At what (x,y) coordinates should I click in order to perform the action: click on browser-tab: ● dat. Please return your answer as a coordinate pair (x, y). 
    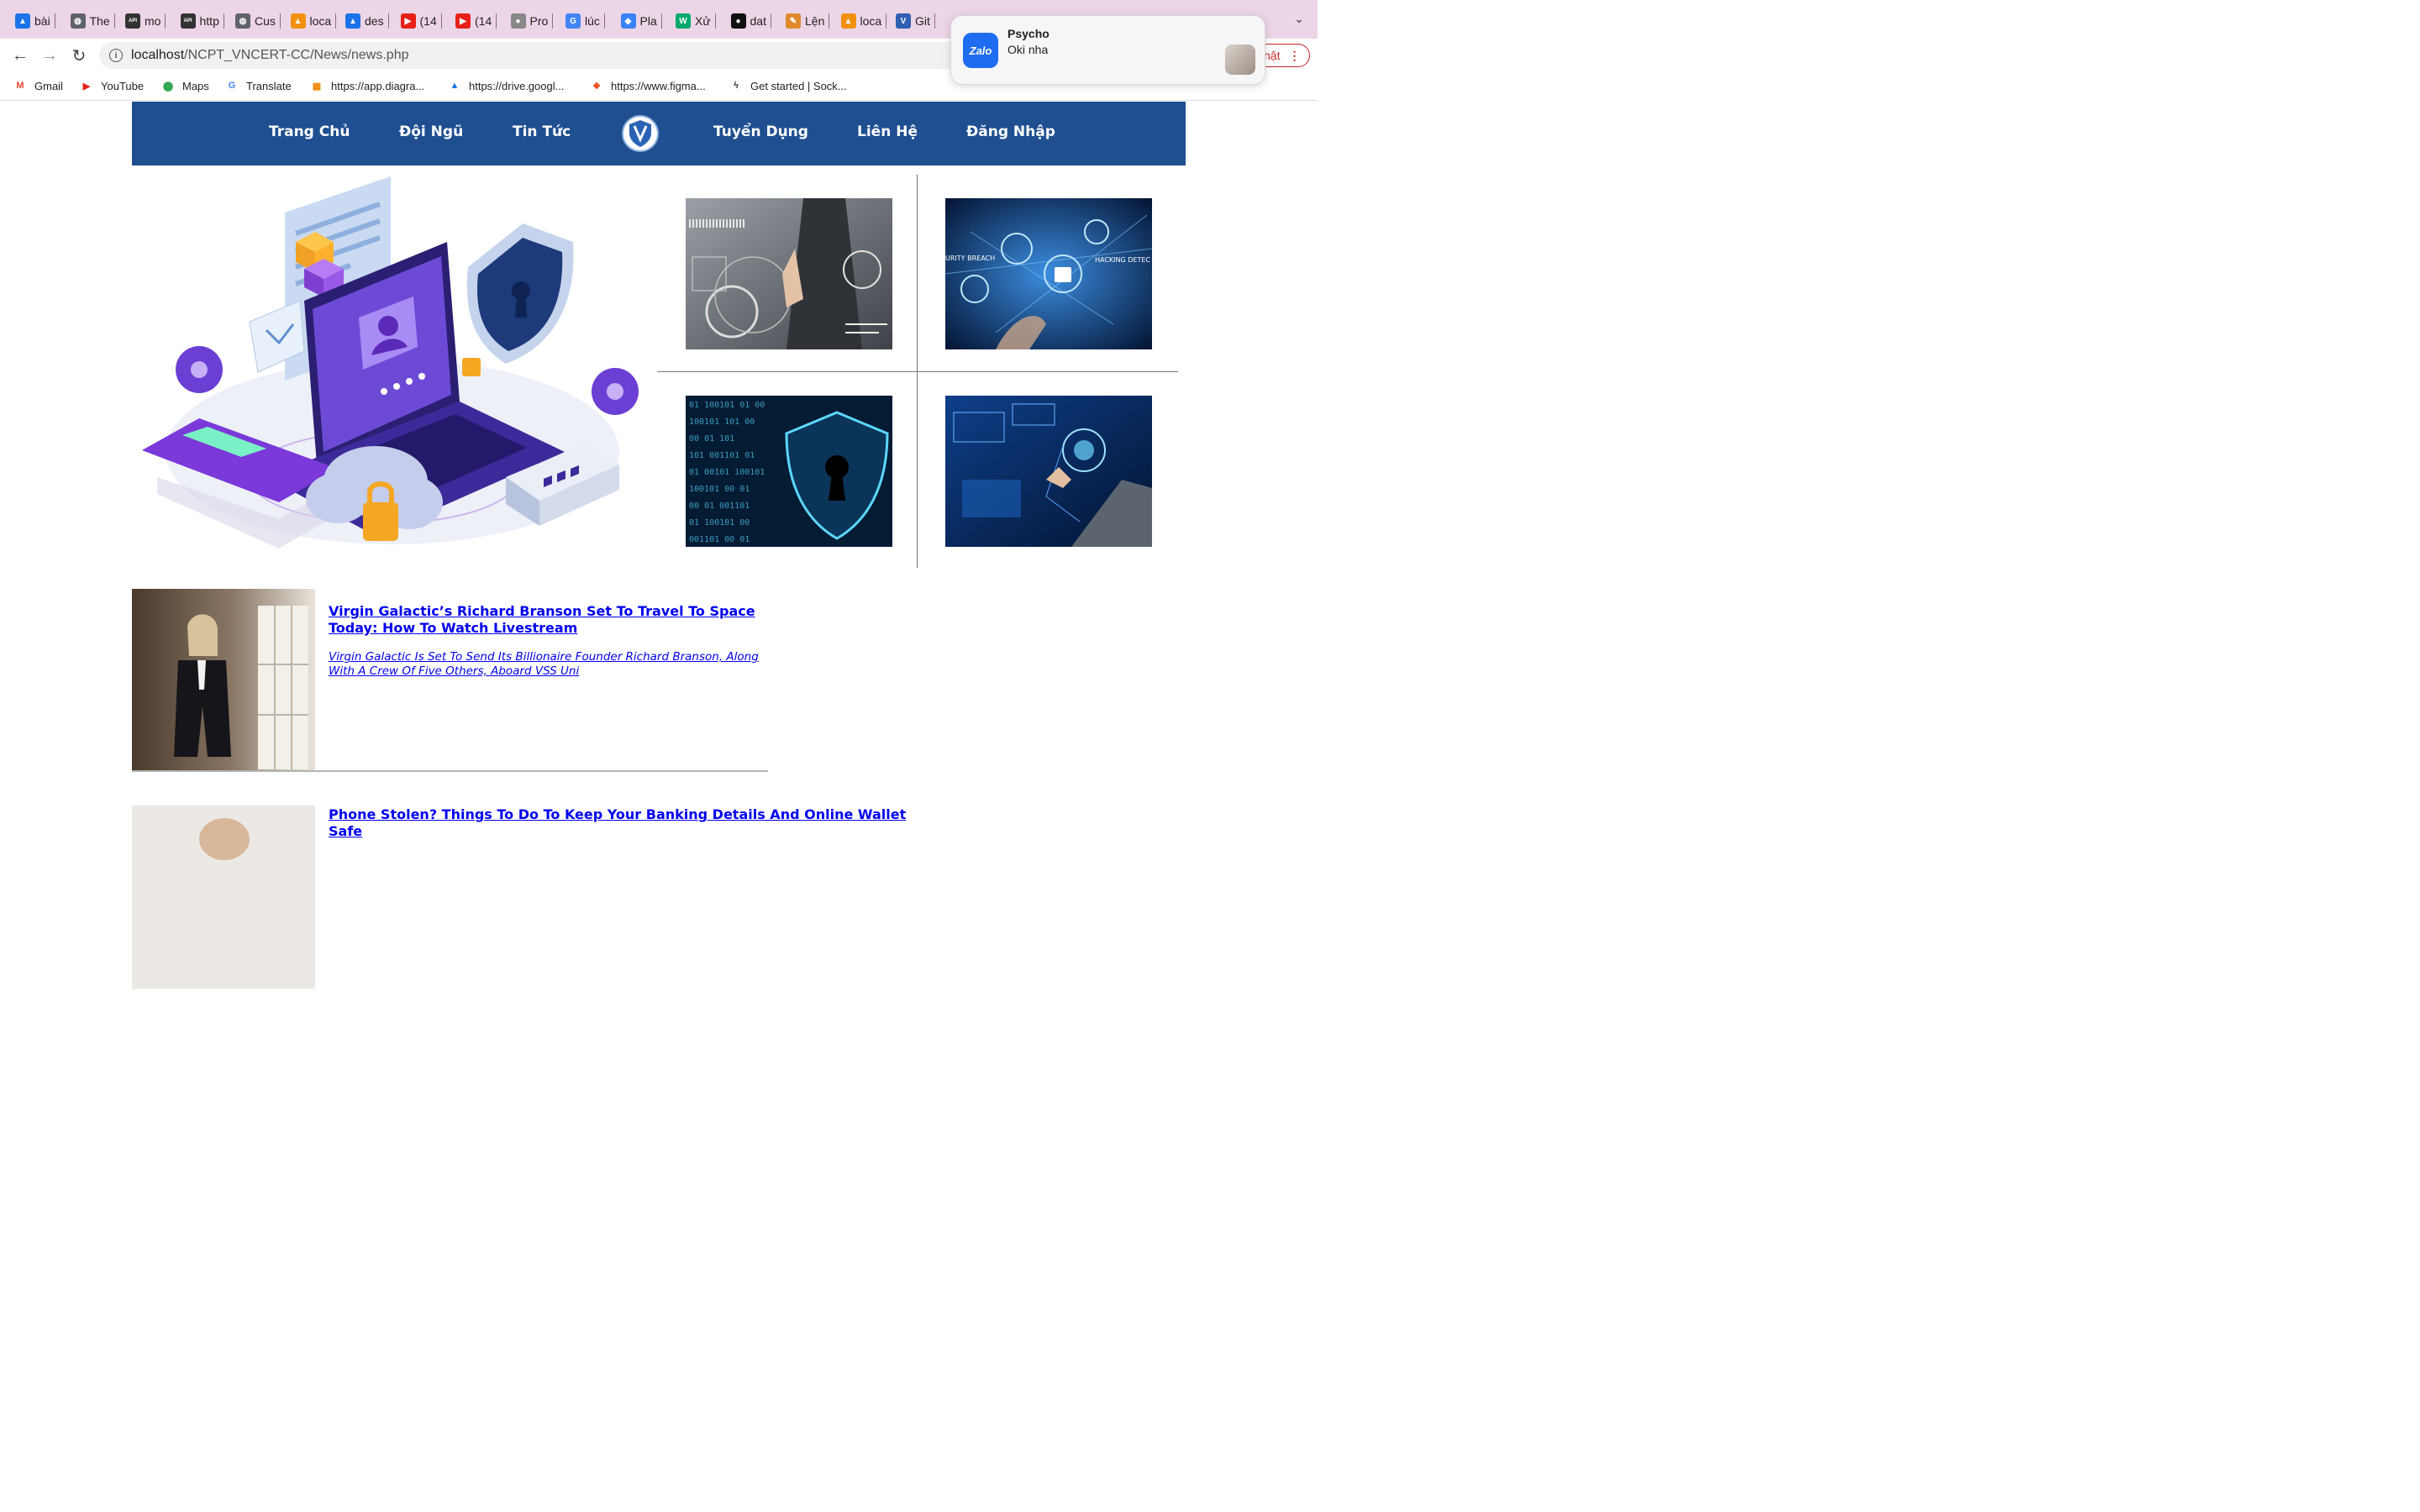
    Looking at the image, I should click on (750, 21).